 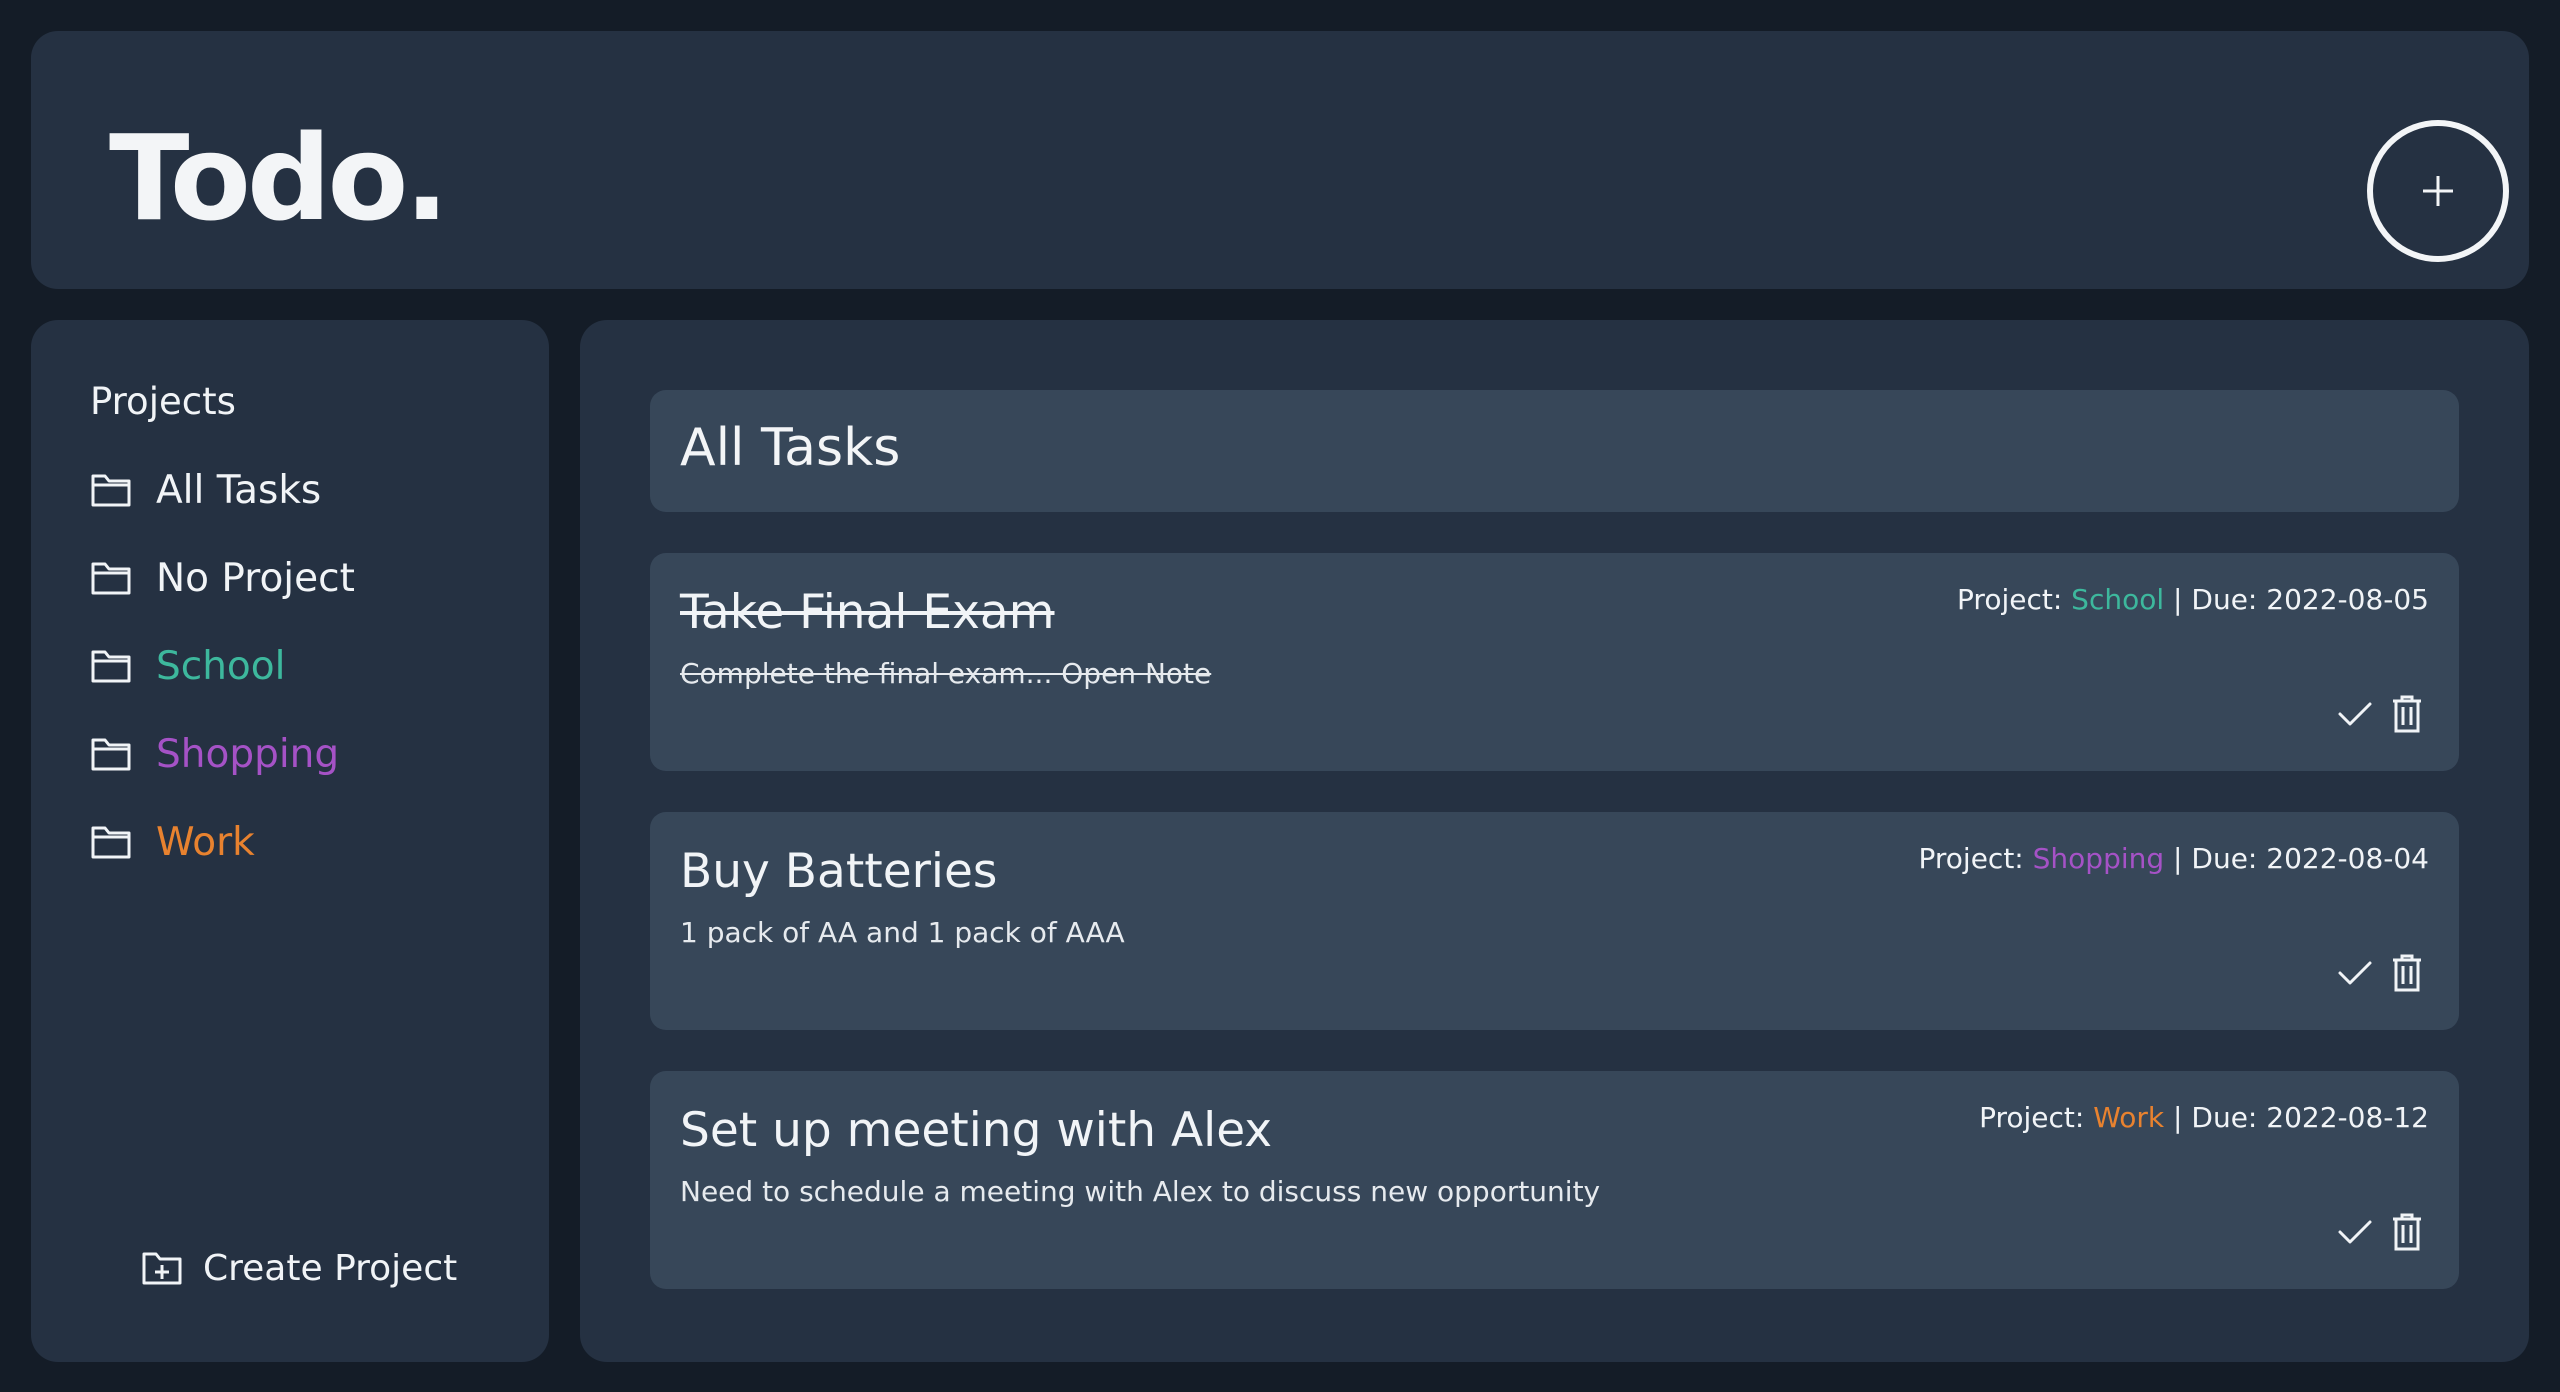 What do you see at coordinates (839, 871) in the screenshot?
I see `task-title: Buy Batteries` at bounding box center [839, 871].